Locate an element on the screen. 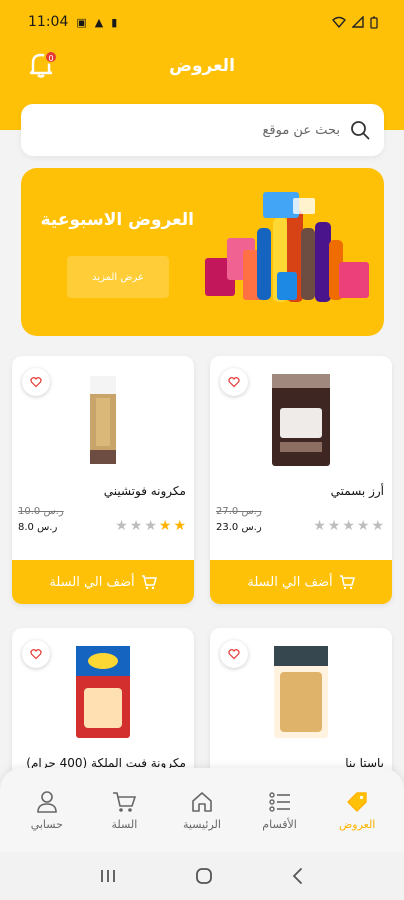  search-bar is located at coordinates (202, 130).